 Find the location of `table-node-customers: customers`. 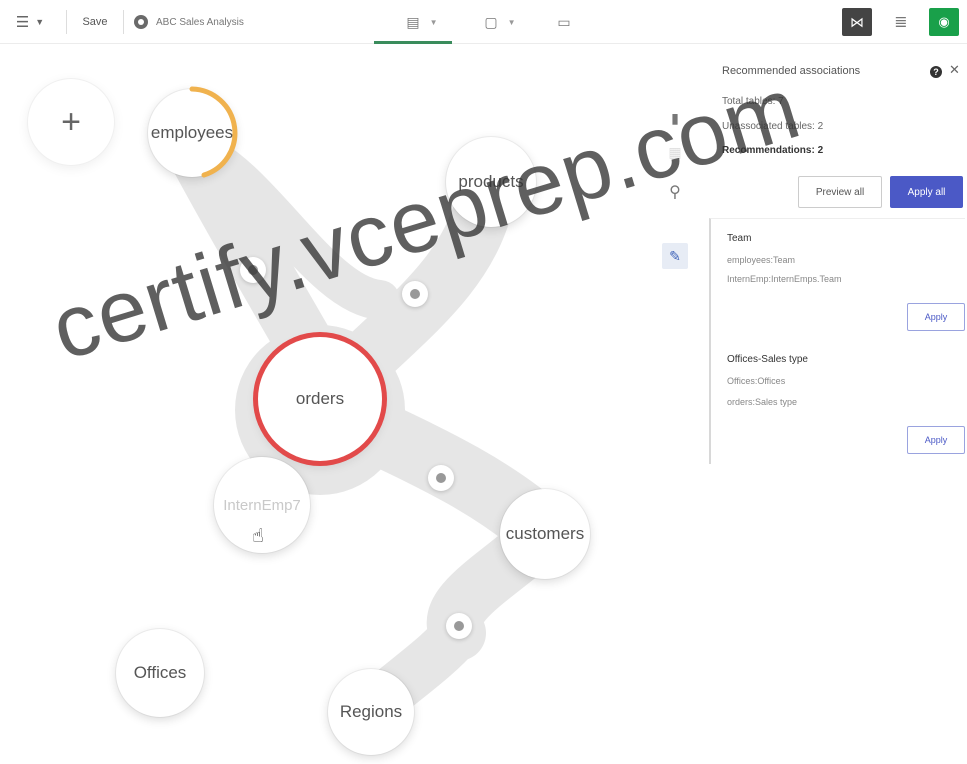

table-node-customers: customers is located at coordinates (545, 534).